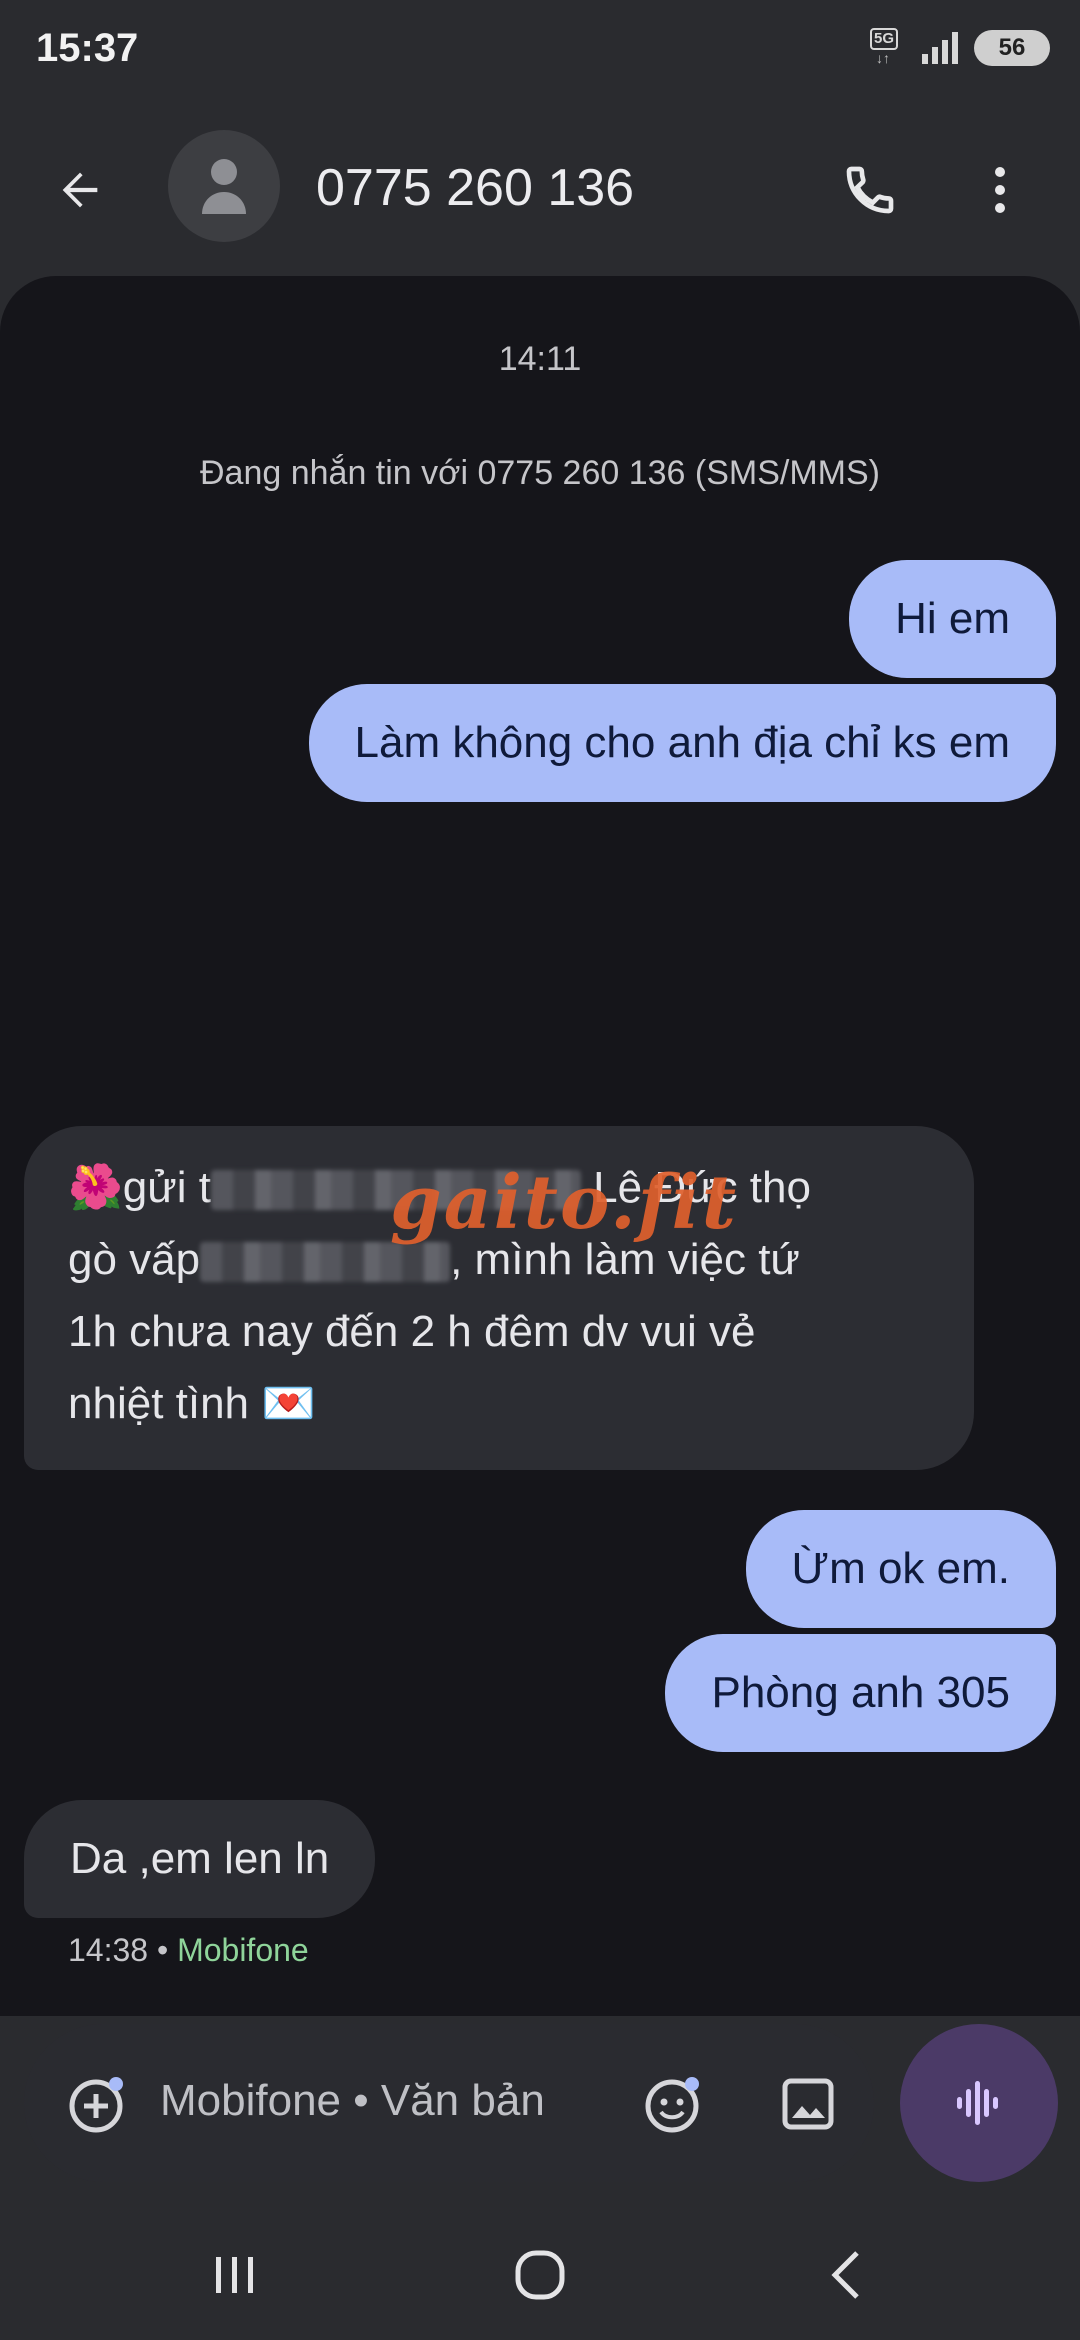 The height and width of the screenshot is (2340, 1080). I want to click on battery-level: 56, so click(1012, 47).